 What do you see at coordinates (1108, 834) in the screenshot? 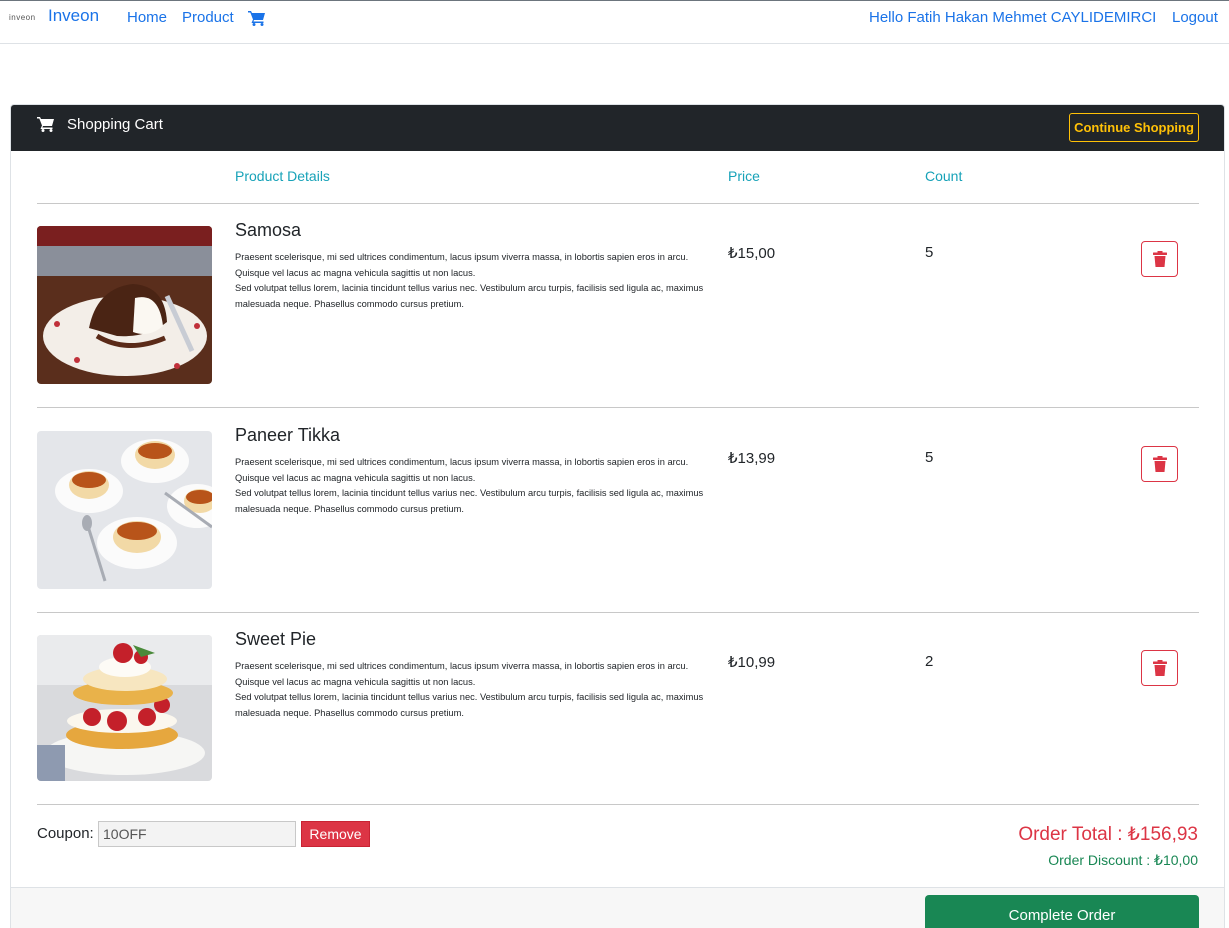
I see `order-total: Order Total : ₺156,93` at bounding box center [1108, 834].